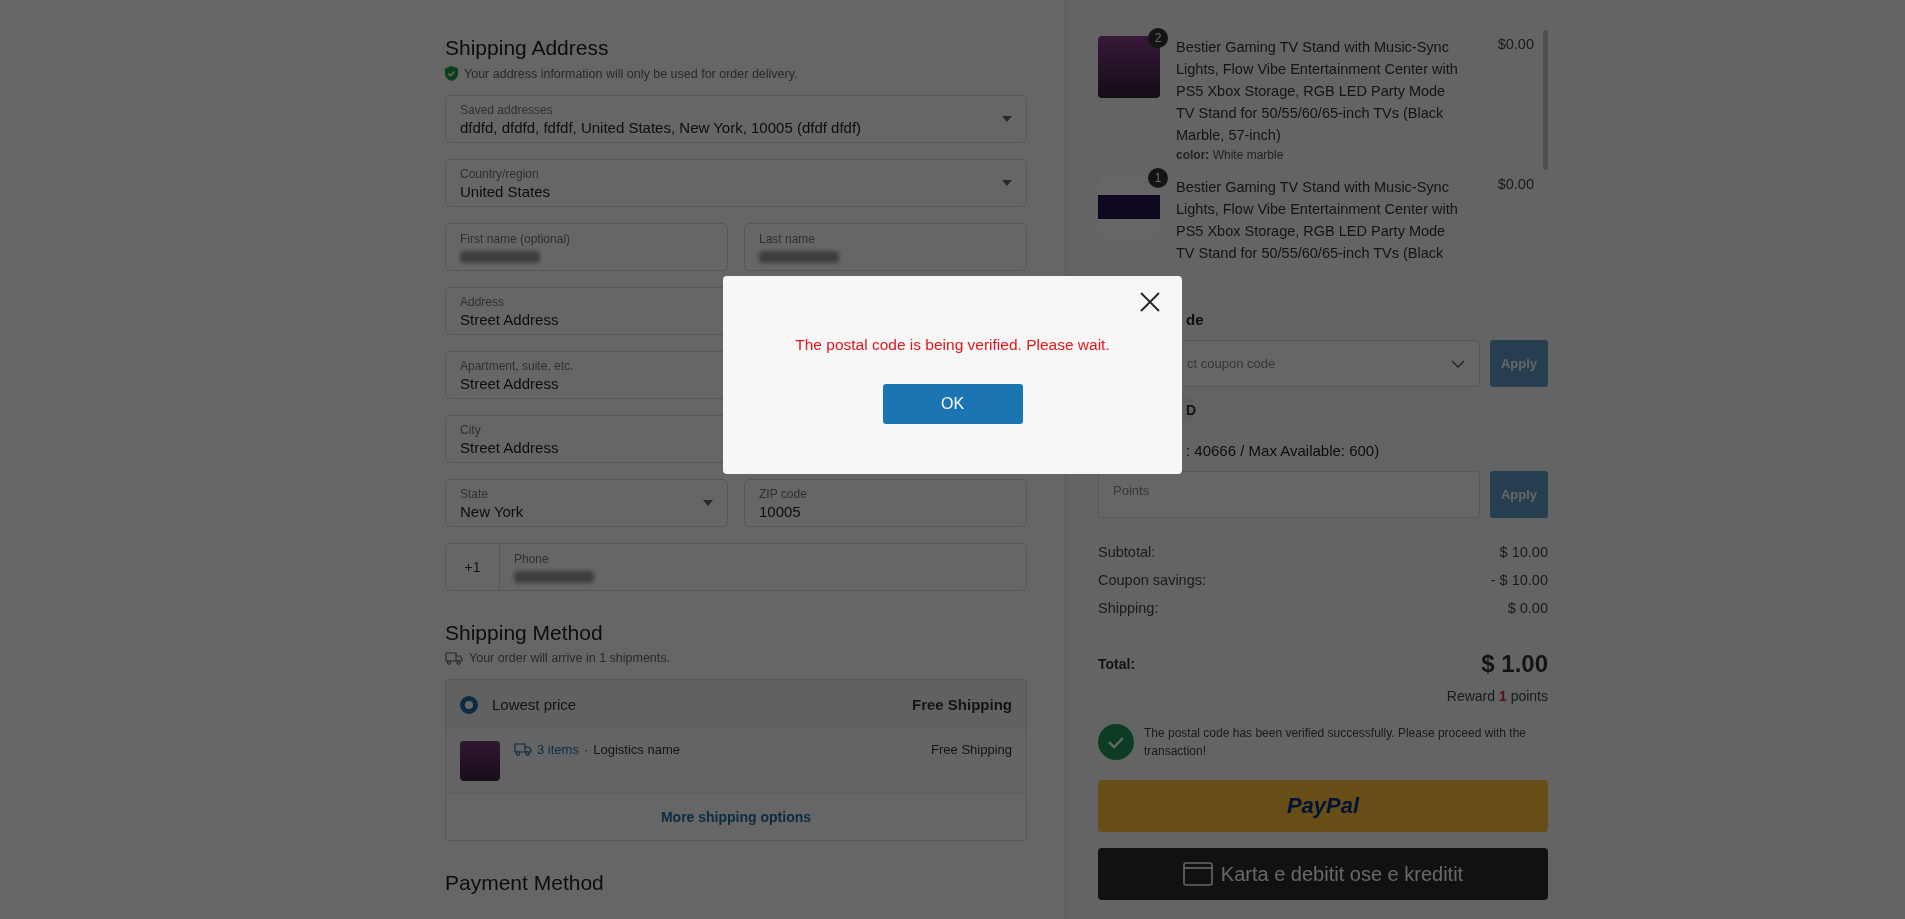 This screenshot has height=919, width=1905. What do you see at coordinates (558, 749) in the screenshot?
I see `items-link: 3 items` at bounding box center [558, 749].